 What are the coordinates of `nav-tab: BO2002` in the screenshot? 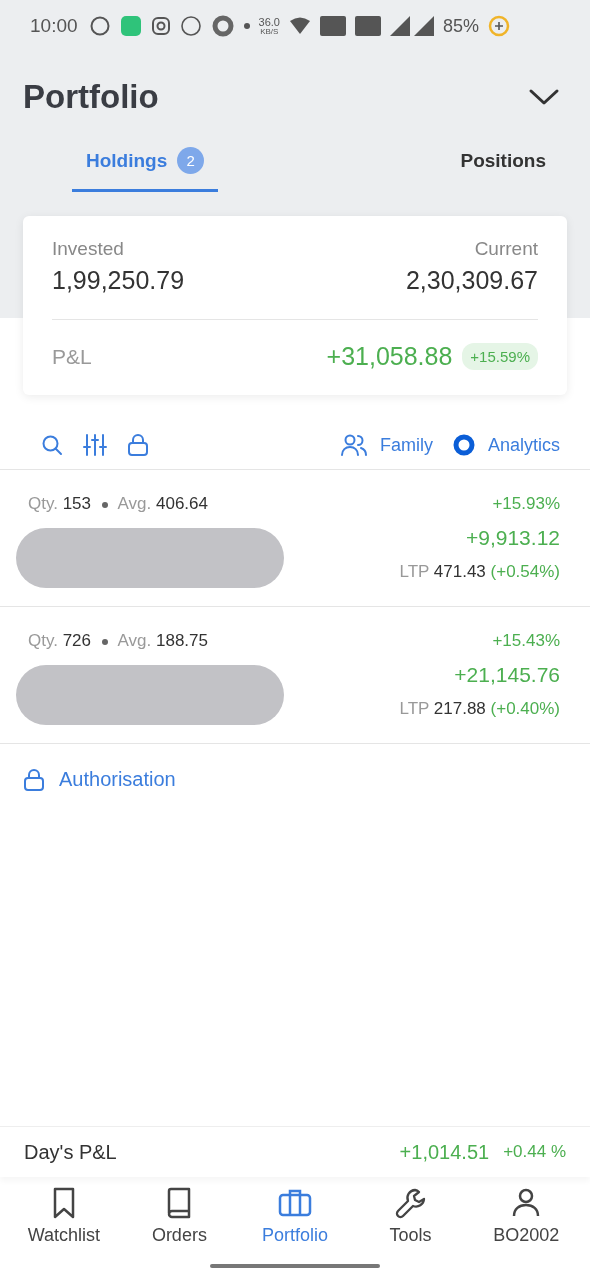 It's located at (526, 1216).